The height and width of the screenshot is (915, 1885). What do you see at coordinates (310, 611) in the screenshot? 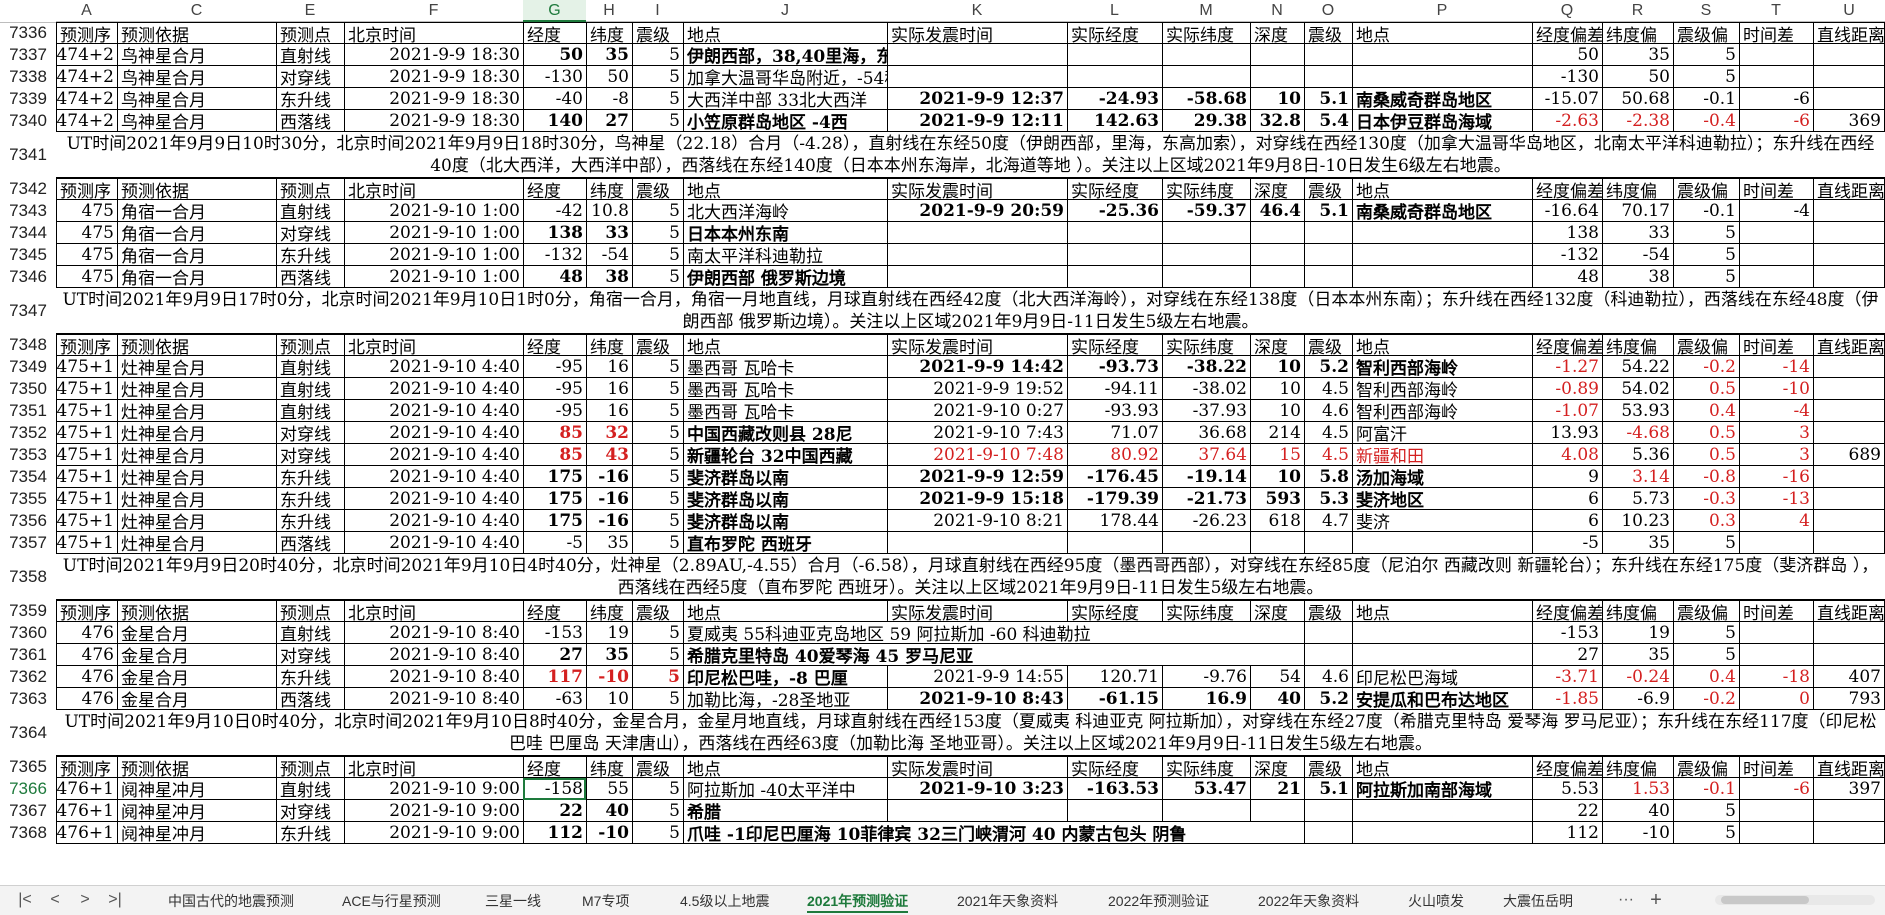
I see `header-cell: 预测点` at bounding box center [310, 611].